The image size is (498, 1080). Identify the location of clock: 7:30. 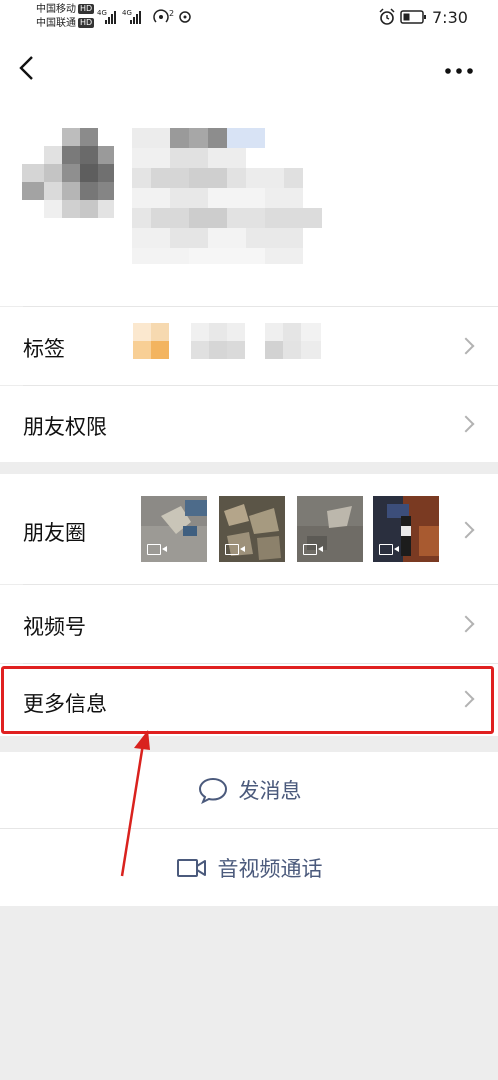
(450, 17).